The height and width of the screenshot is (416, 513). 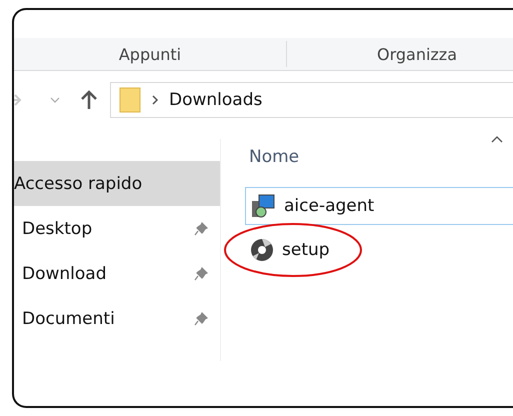 I want to click on folder-icon, so click(x=130, y=100).